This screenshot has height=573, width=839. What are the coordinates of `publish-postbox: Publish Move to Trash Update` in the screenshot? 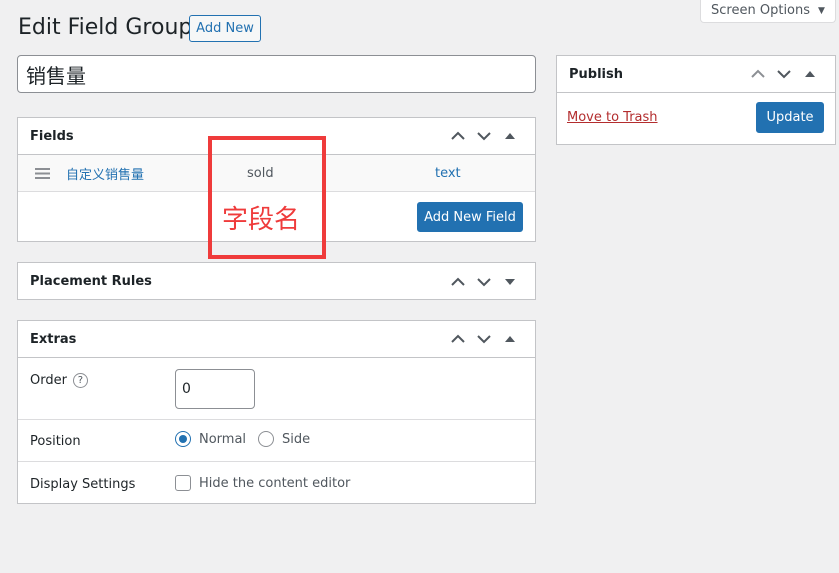 It's located at (696, 100).